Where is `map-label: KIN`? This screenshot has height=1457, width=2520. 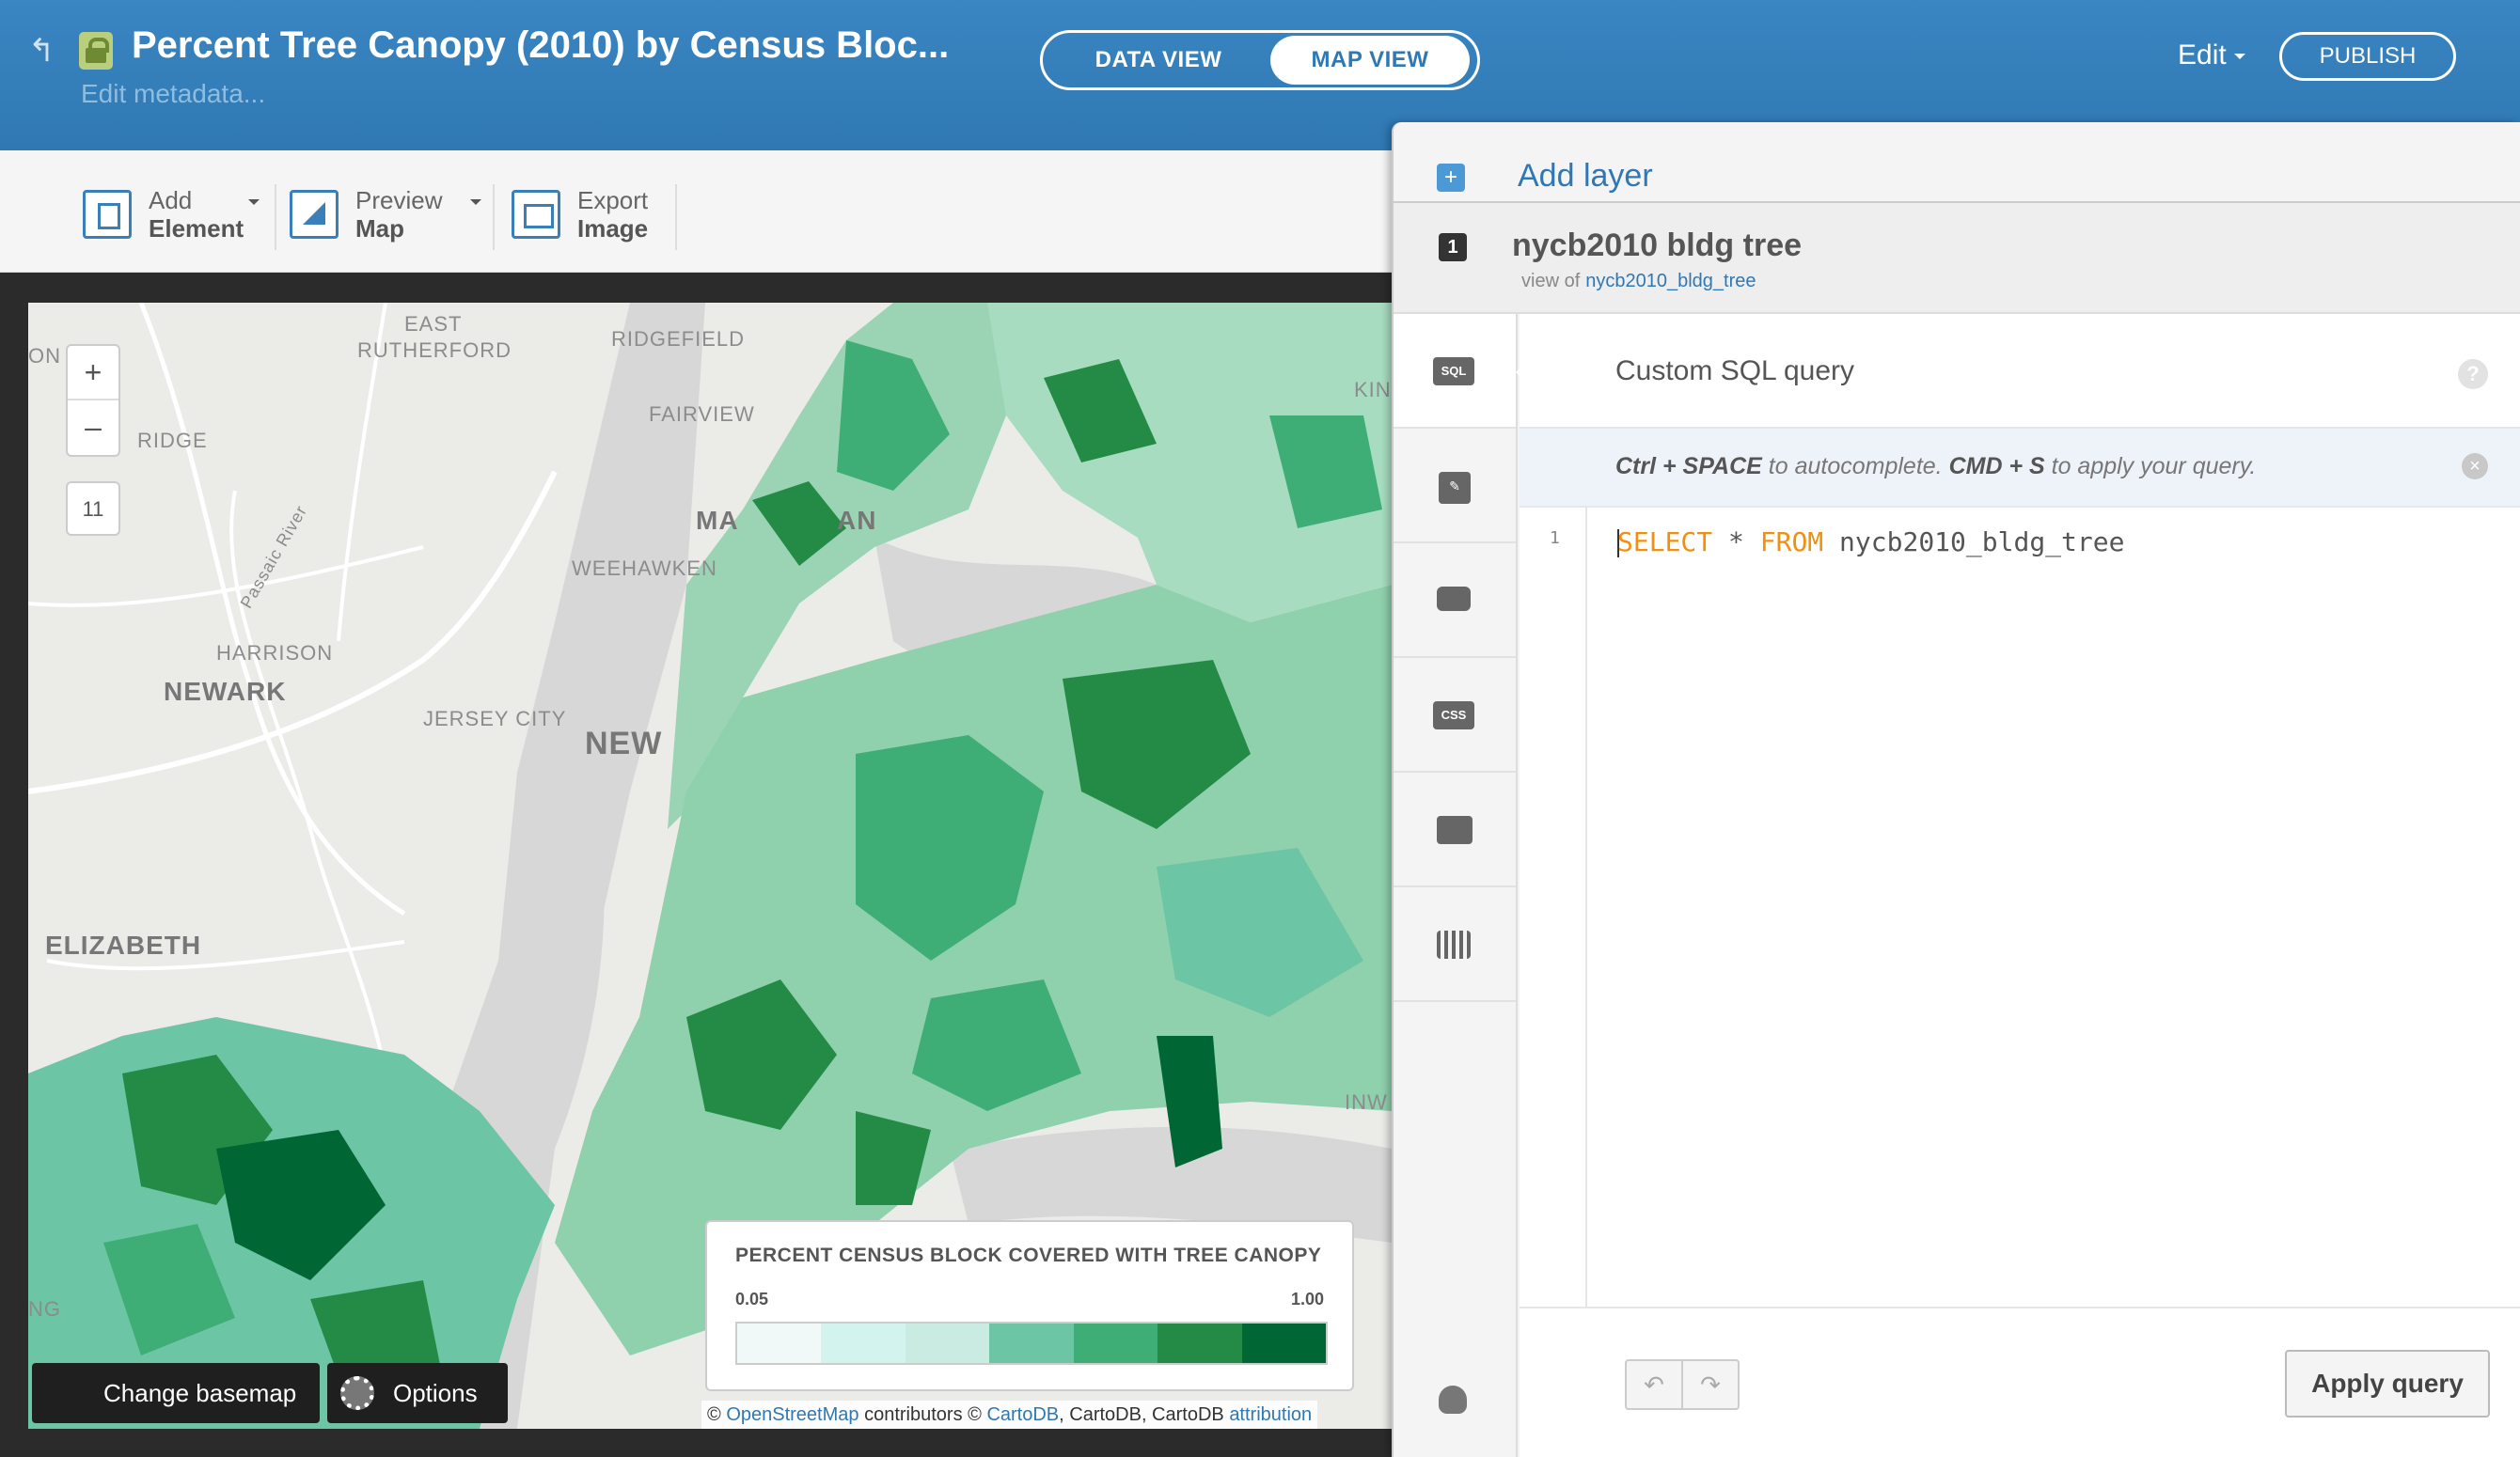 map-label: KIN is located at coordinates (1373, 389).